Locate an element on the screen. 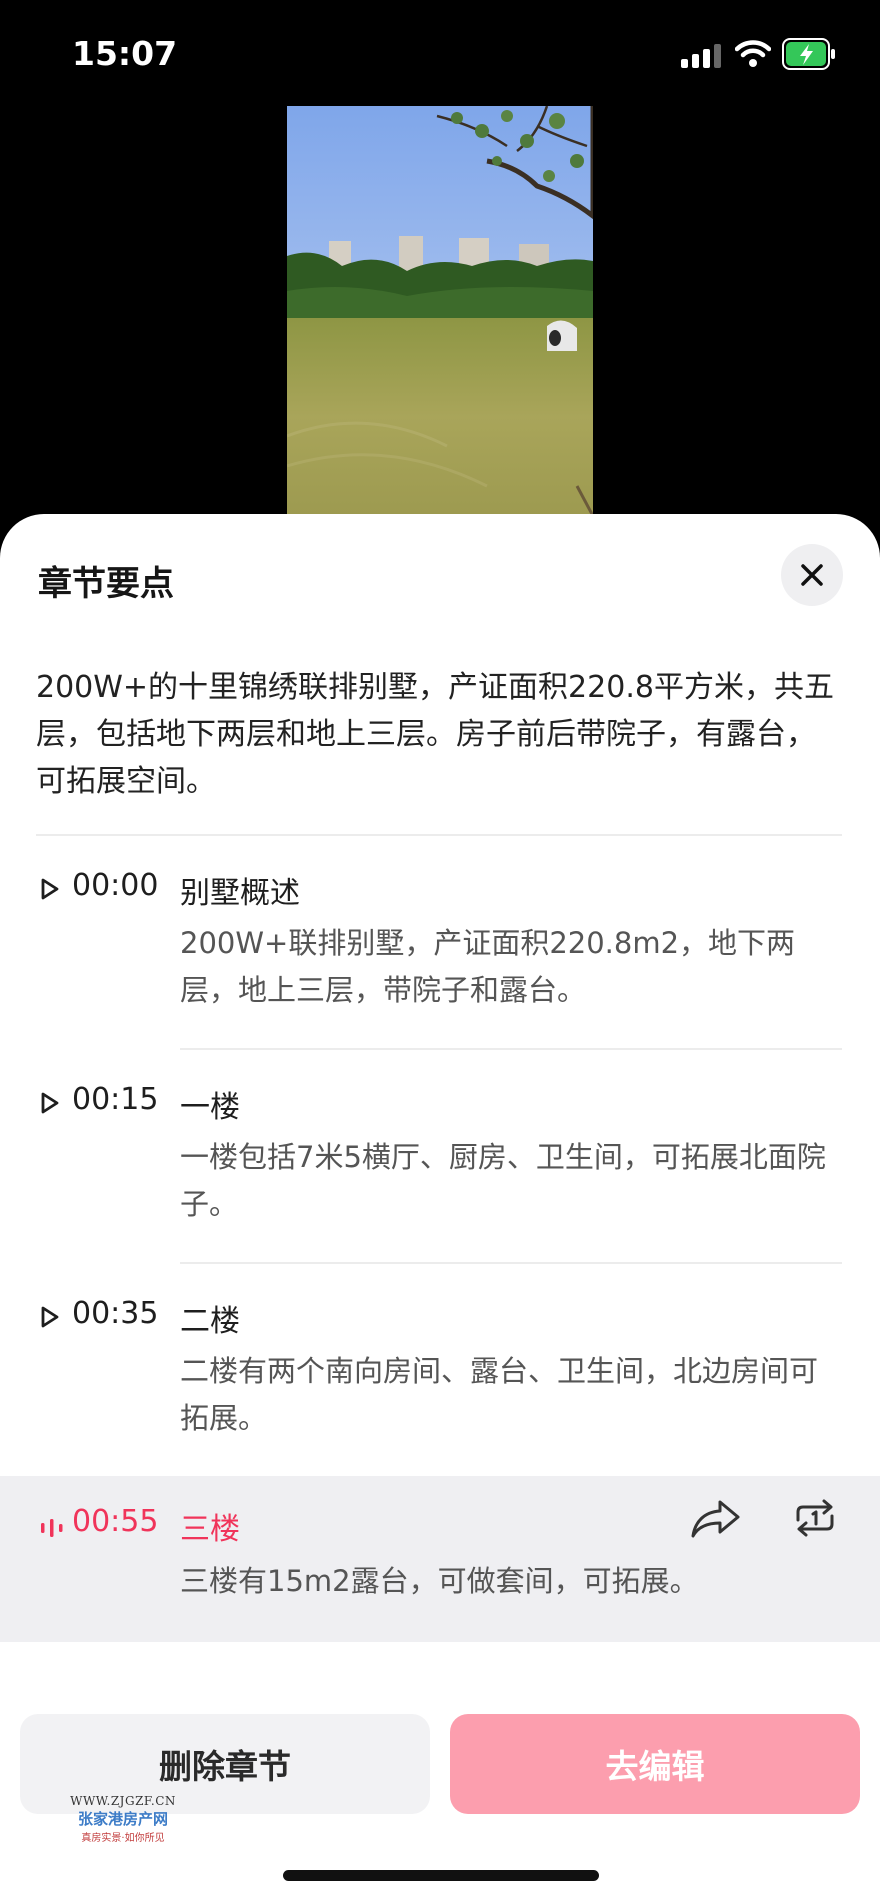 The width and height of the screenshot is (880, 1904). watermark-logo: WWW.ZJGZF.CN 张家港房产网 真房实景·如你所见 is located at coordinates (123, 1819).